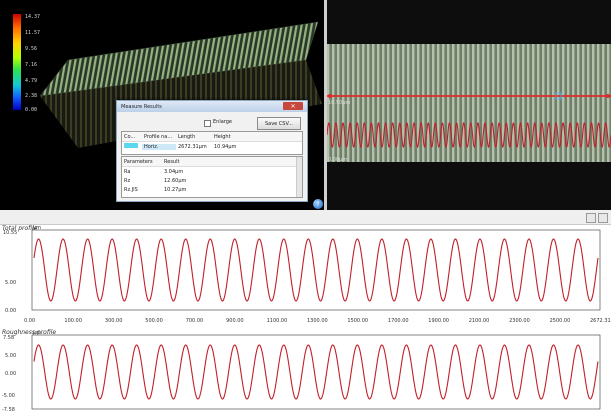  What do you see at coordinates (207, 123) in the screenshot?
I see `enlarge-checkbox` at bounding box center [207, 123].